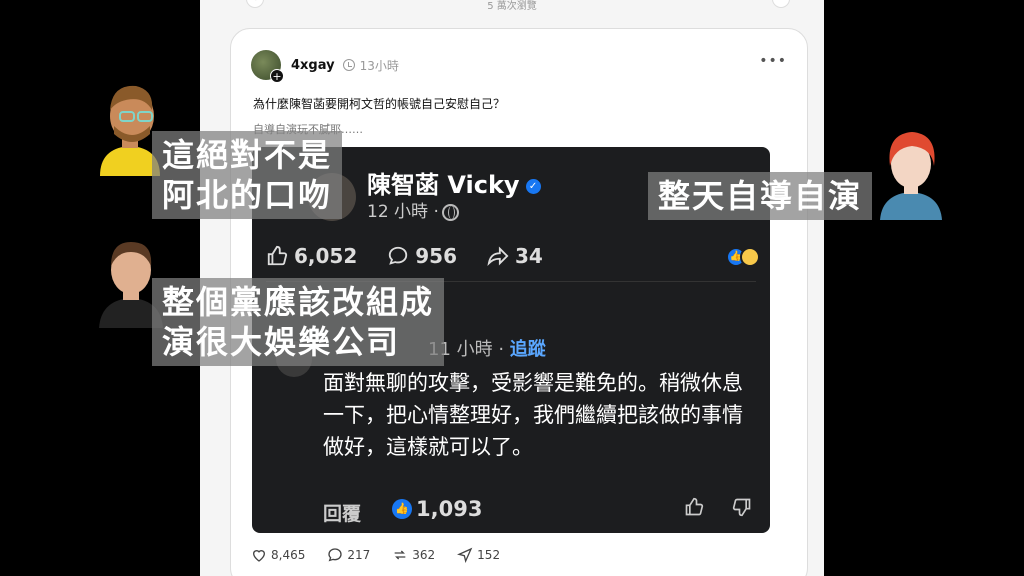  Describe the element at coordinates (247, 155) in the screenshot. I see `overlay-comment-1-line1: 這絕對不是` at that location.